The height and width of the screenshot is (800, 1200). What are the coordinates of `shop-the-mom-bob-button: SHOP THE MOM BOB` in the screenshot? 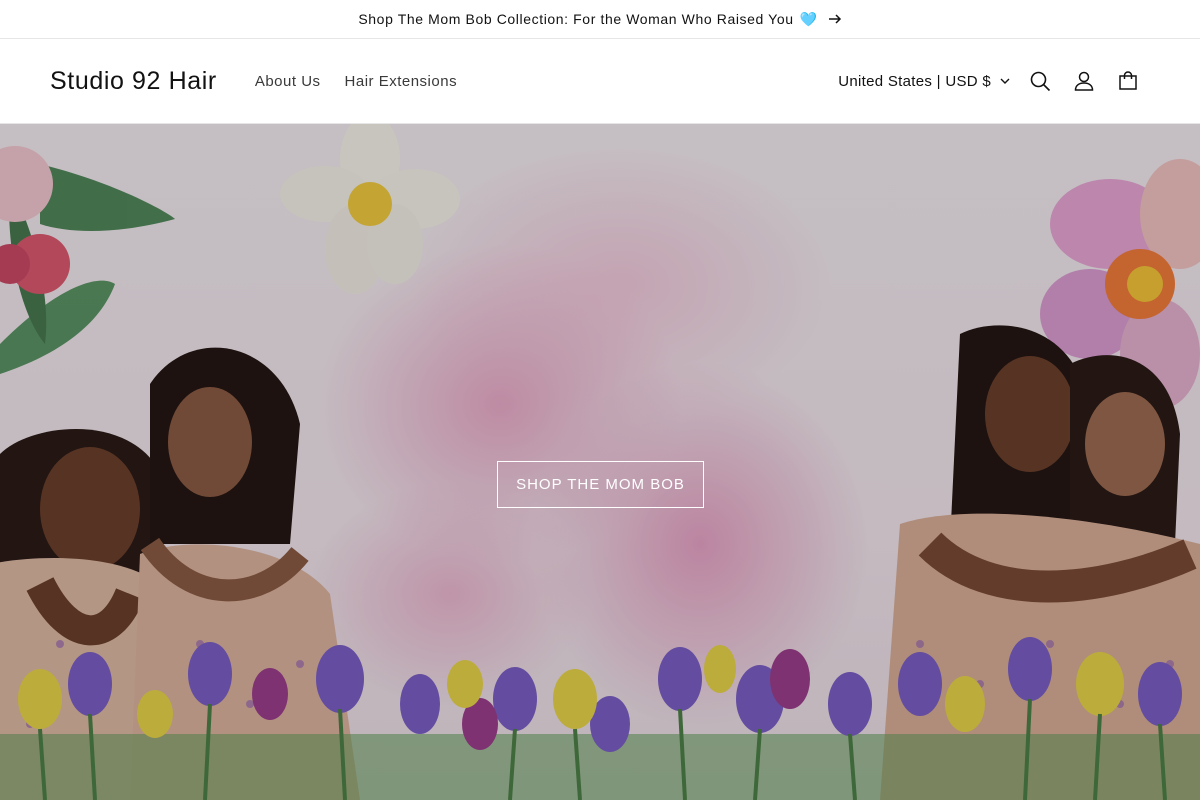 It's located at (600, 484).